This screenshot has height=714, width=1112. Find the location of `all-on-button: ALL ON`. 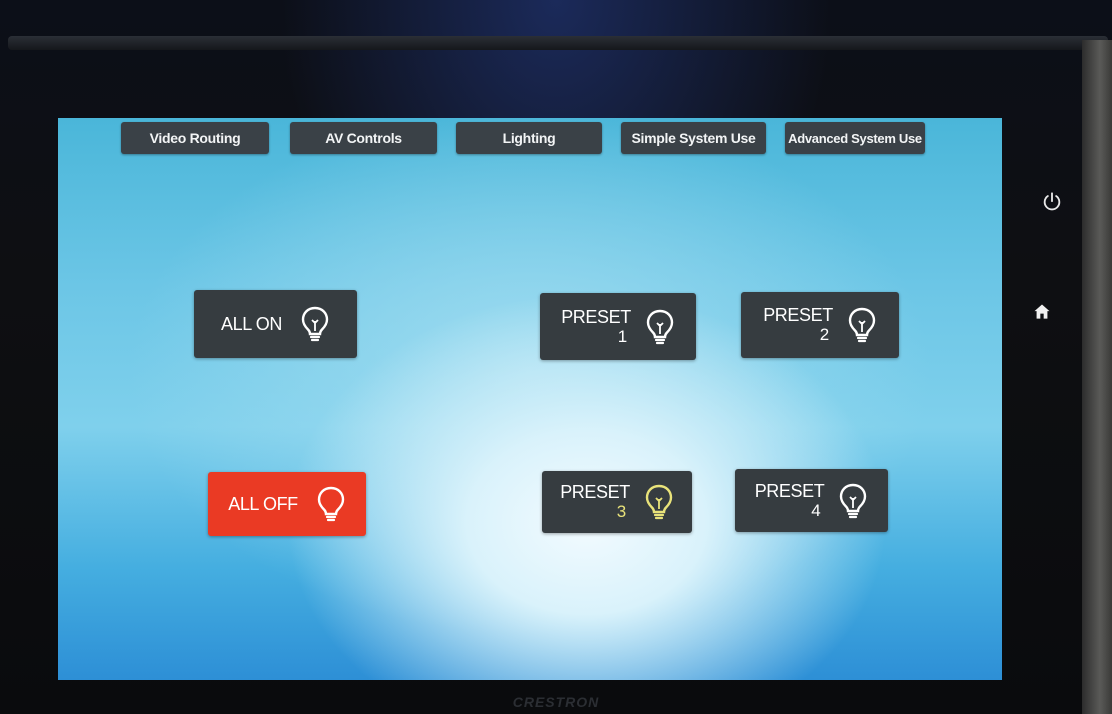

all-on-button: ALL ON is located at coordinates (275, 324).